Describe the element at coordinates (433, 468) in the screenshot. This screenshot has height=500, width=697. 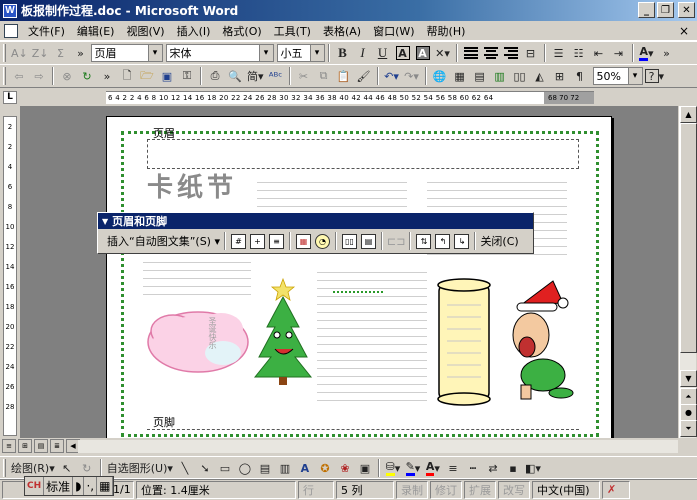
I see `font-color-draw-icon: A ▾` at that location.